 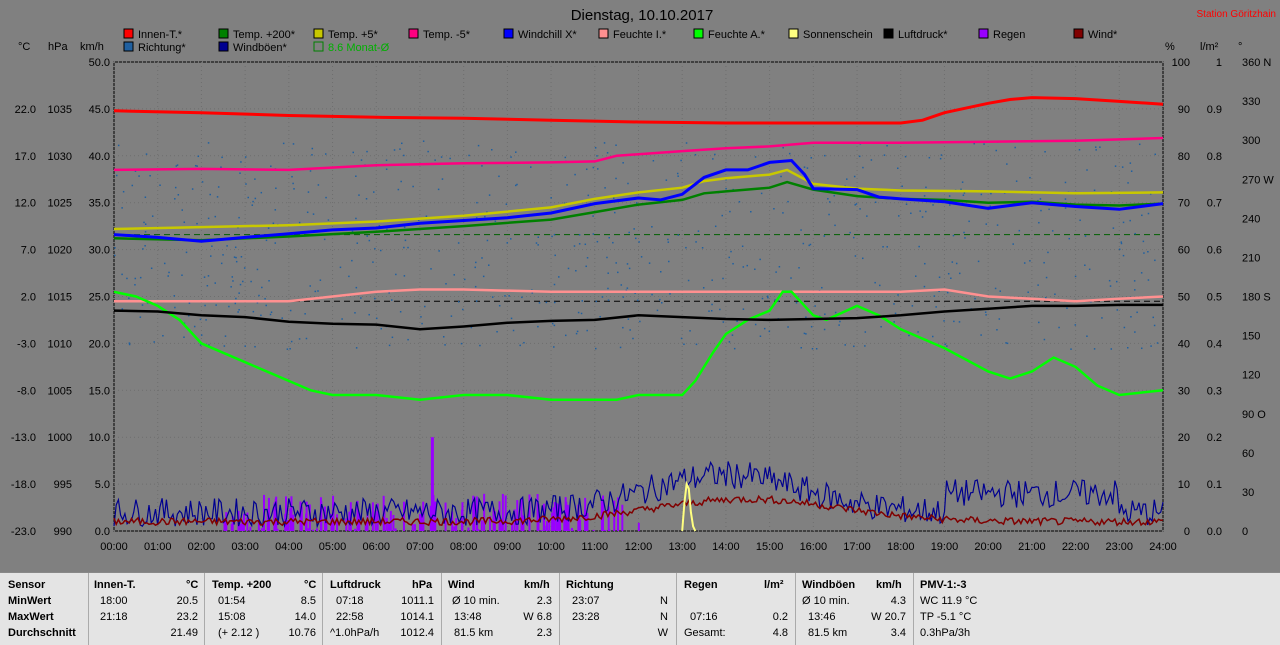 I want to click on dir-tick-label: 240, so click(x=1251, y=219).